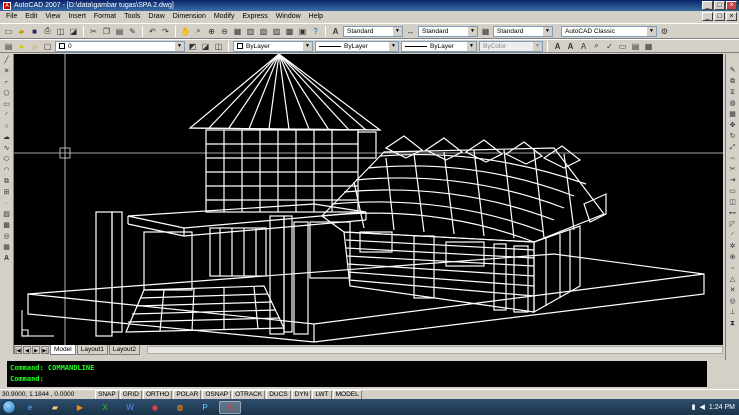 Image resolution: width=739 pixels, height=415 pixels. I want to click on ortho-toggle: ORTHO, so click(157, 394).